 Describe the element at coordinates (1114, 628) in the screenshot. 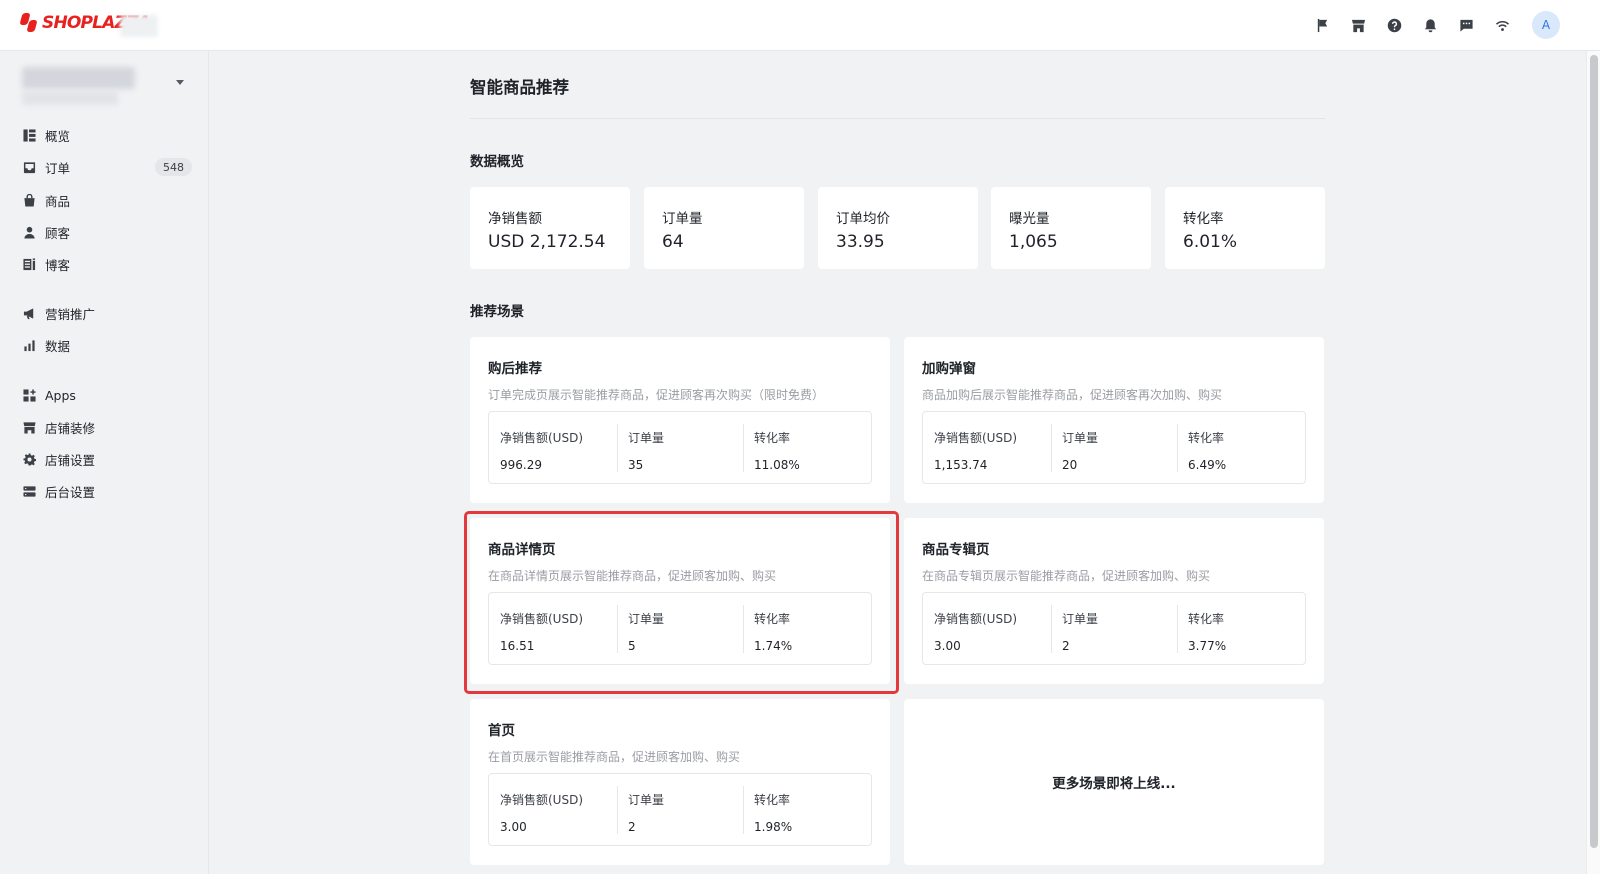

I see `metric-orders: 订单量 2` at that location.